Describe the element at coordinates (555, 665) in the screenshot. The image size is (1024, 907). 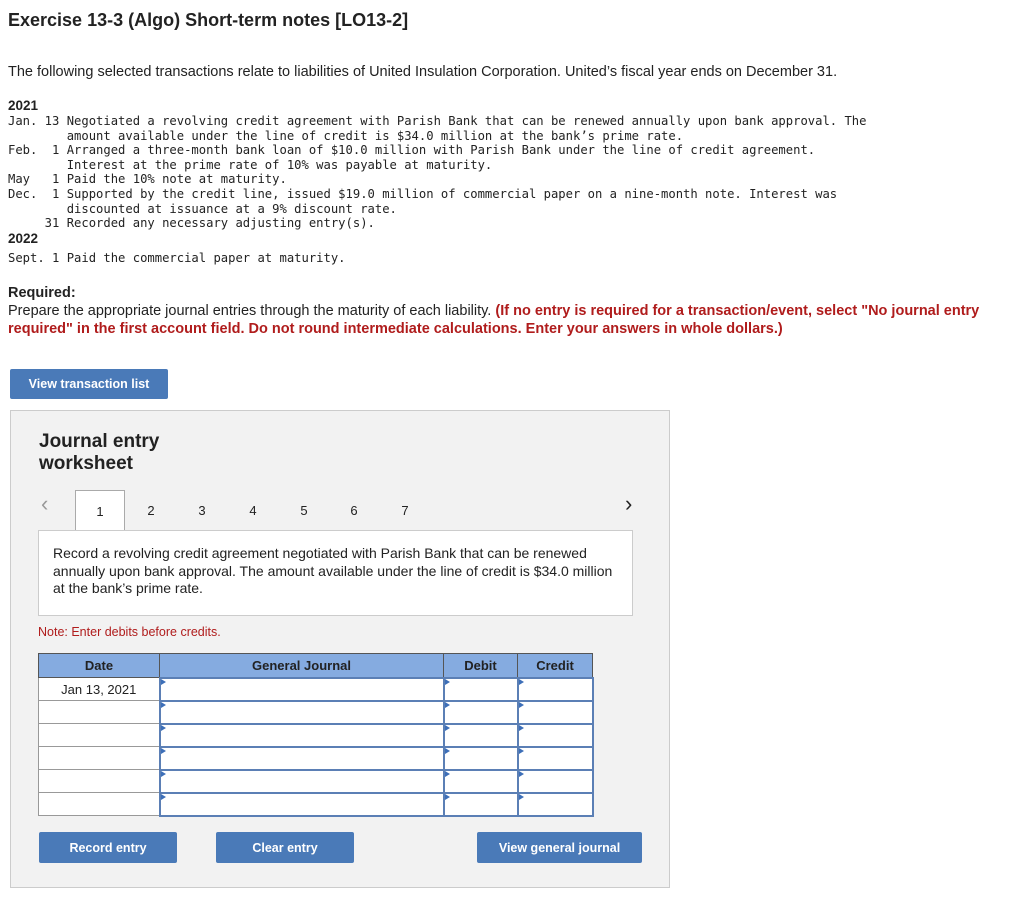
I see `column-credit: Credit` at that location.